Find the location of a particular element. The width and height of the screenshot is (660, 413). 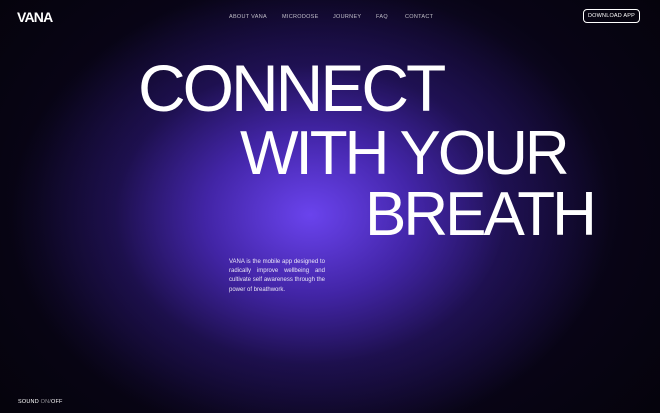

sound-off-option: OFF is located at coordinates (57, 402).